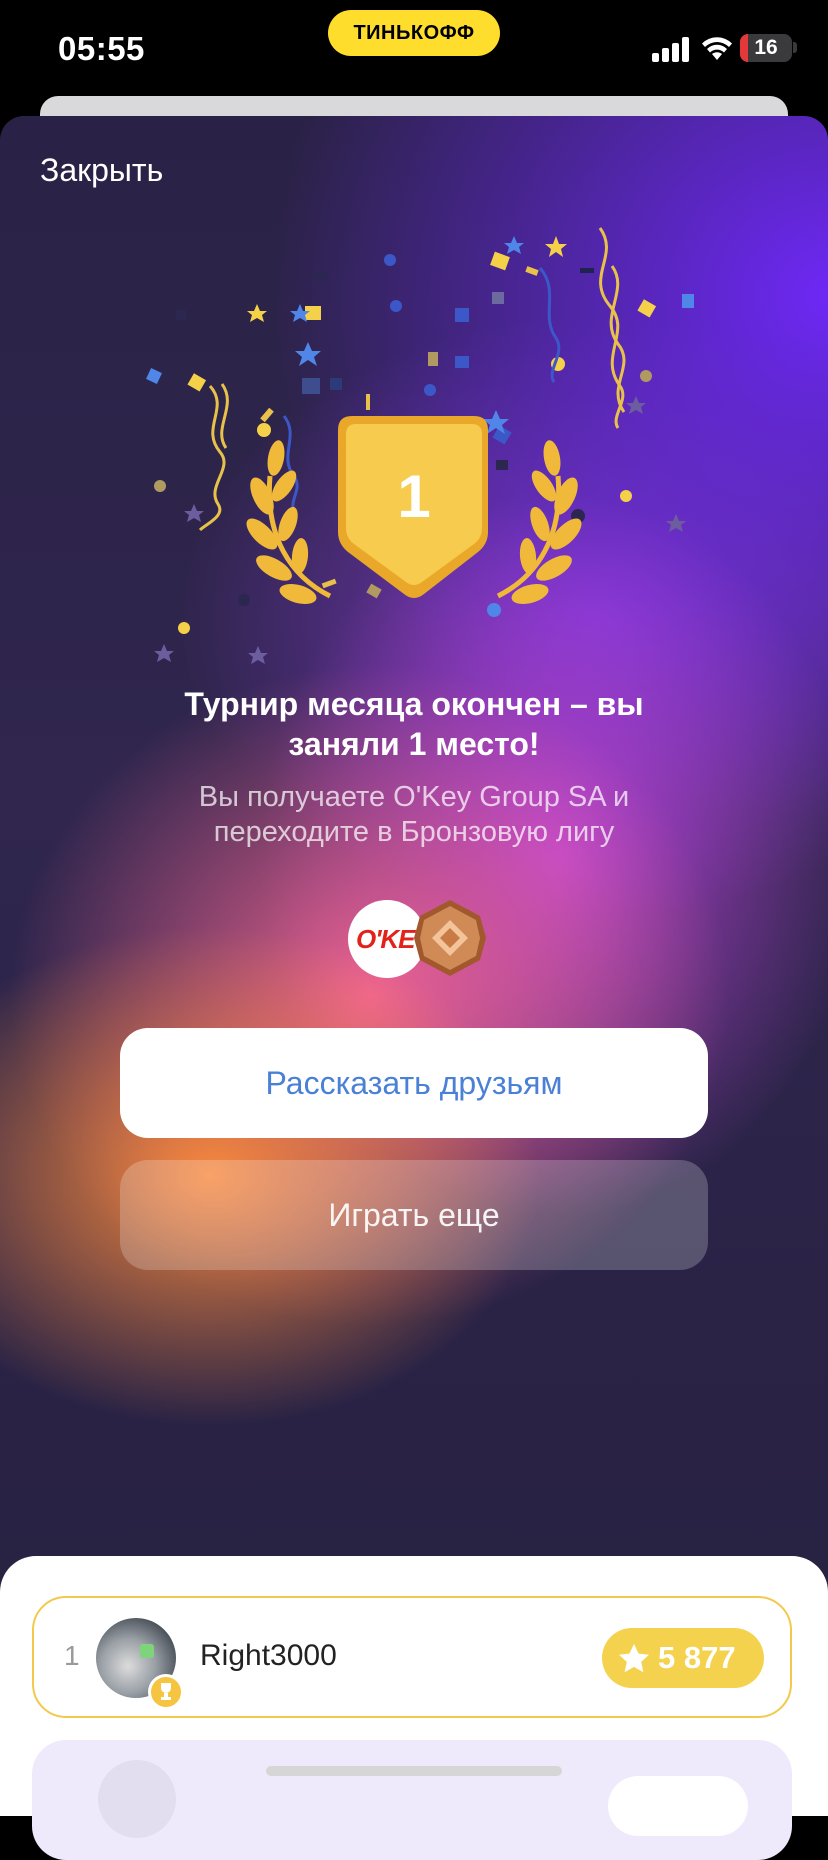 The width and height of the screenshot is (828, 1860). Describe the element at coordinates (412, 1657) in the screenshot. I see `leaderboard-row: 1 Right3000 5 877` at that location.